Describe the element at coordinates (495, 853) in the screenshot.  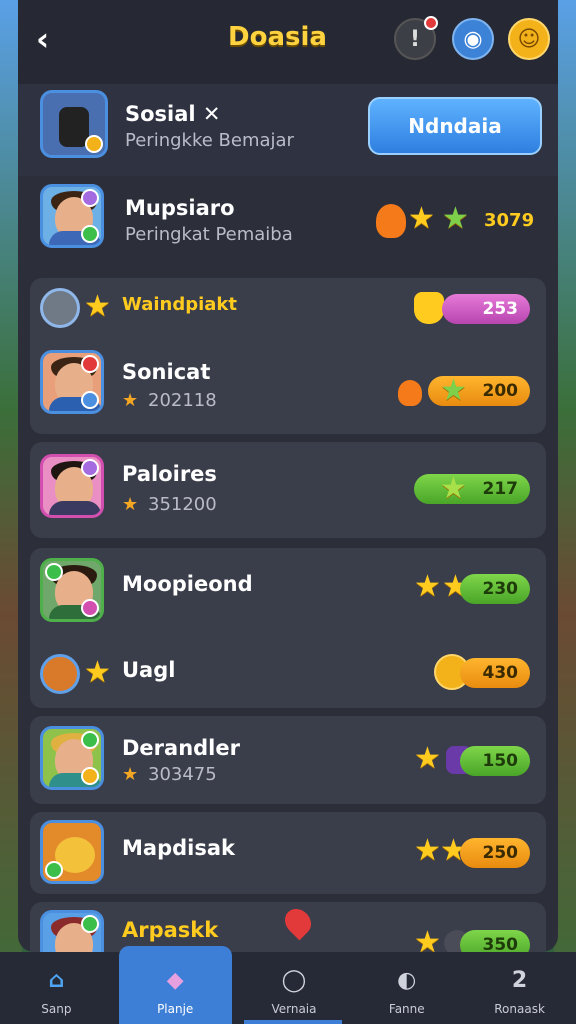
I see `score-pill: 250` at that location.